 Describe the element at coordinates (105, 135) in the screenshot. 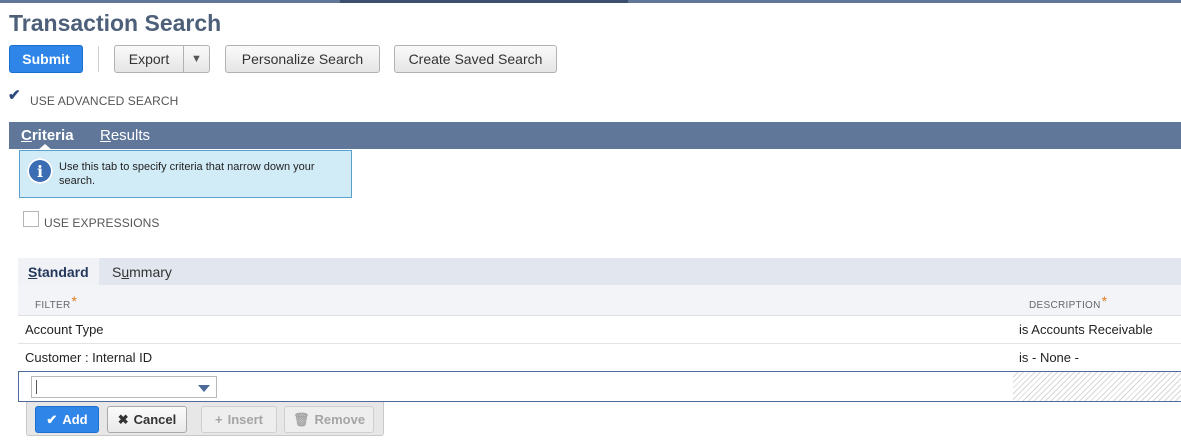

I see `tab-results-accesskey: R` at that location.